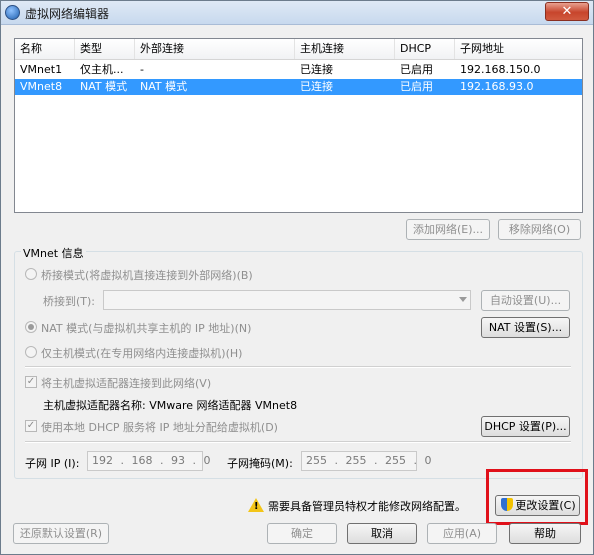 Image resolution: width=594 pixels, height=555 pixels. I want to click on cell-name: VMnet1, so click(41, 69).